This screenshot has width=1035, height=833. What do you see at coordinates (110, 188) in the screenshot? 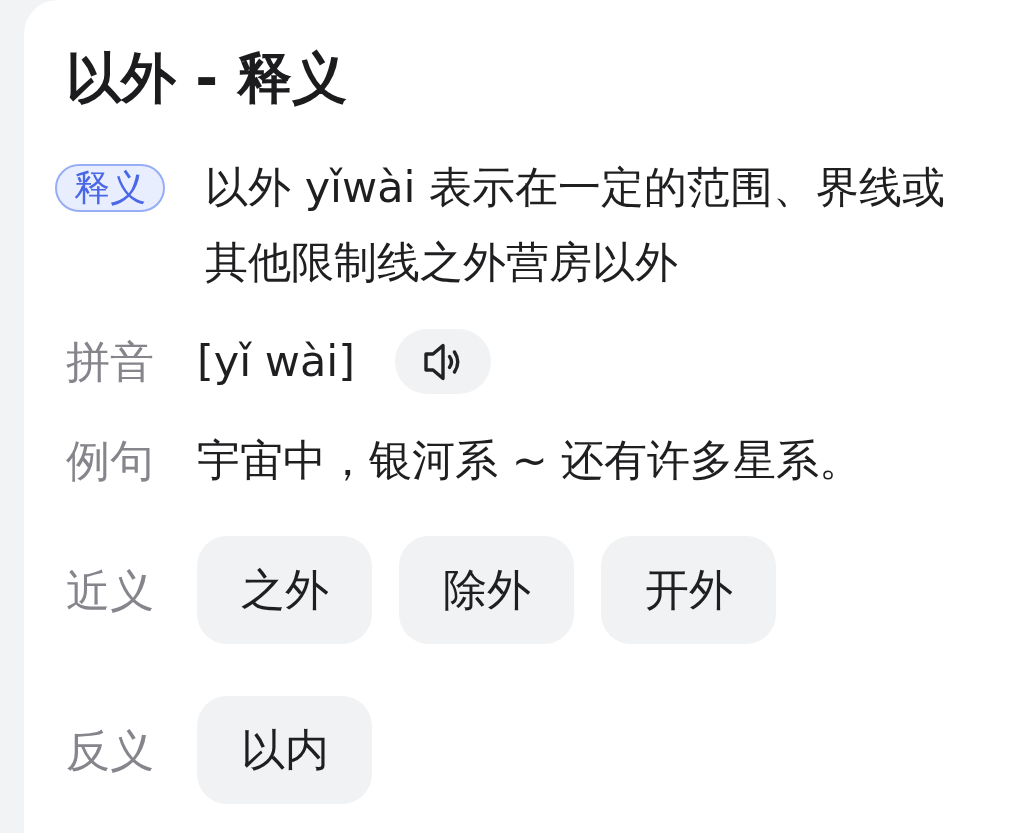
I see `definition-badge: 释义` at bounding box center [110, 188].